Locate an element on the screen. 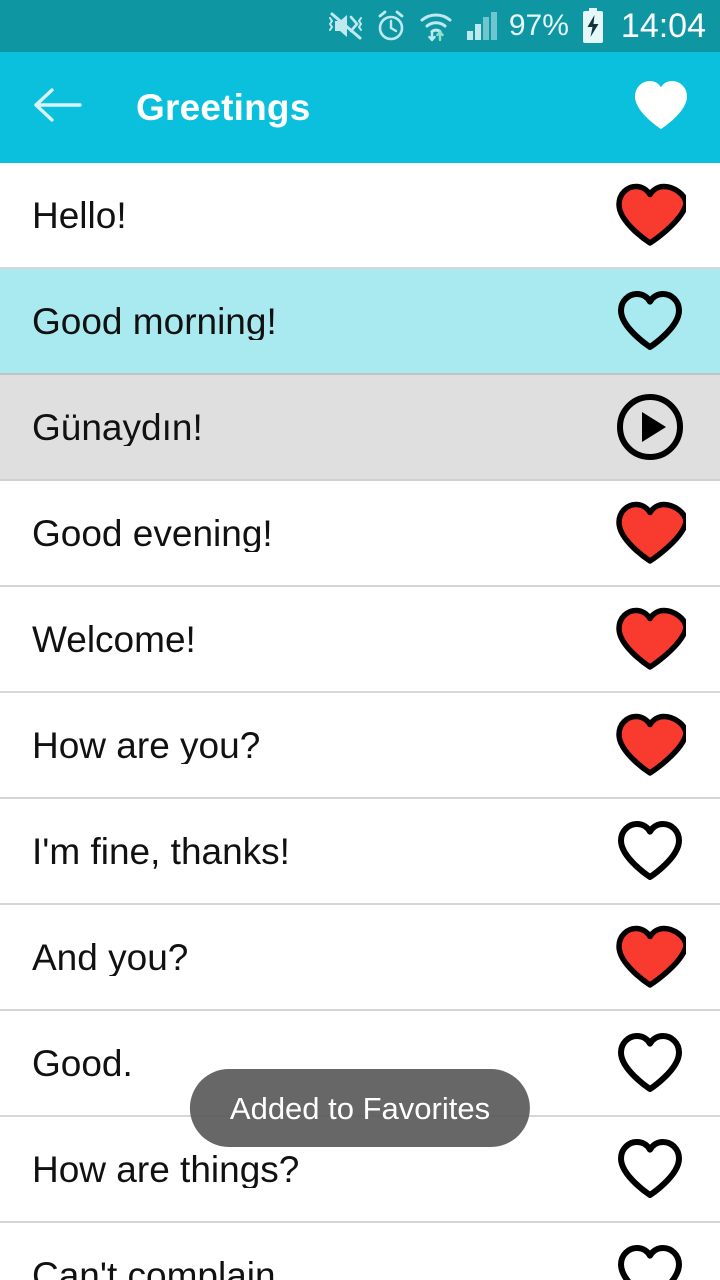 The height and width of the screenshot is (1280, 720). status-bar: 97% 14:04 is located at coordinates (360, 26).